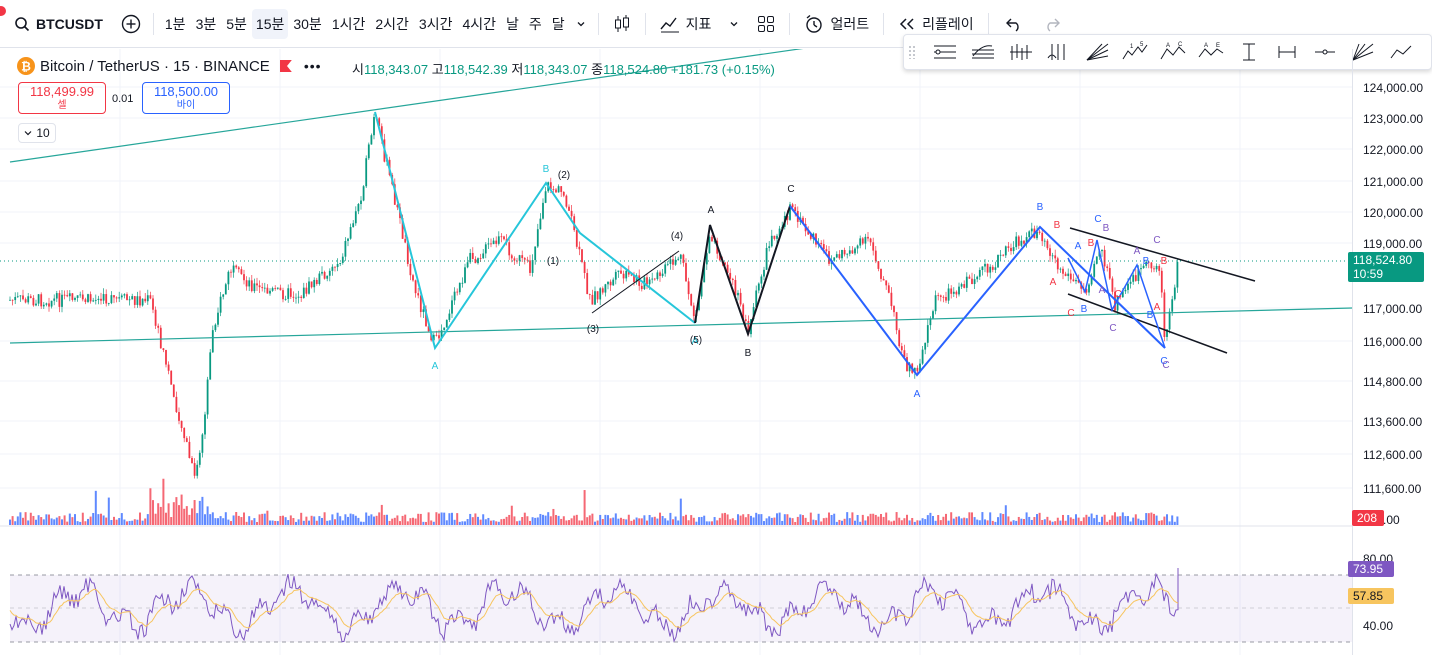  What do you see at coordinates (1173, 52) in the screenshot?
I see `elliott-correction-tool: AC` at bounding box center [1173, 52].